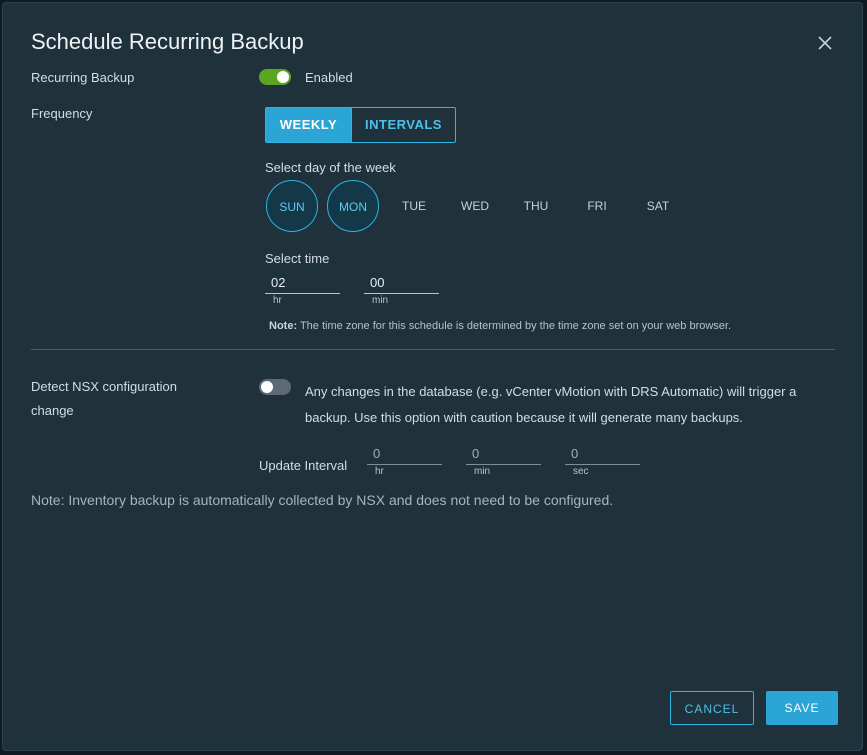  Describe the element at coordinates (802, 708) in the screenshot. I see `save-button: SAVE` at that location.